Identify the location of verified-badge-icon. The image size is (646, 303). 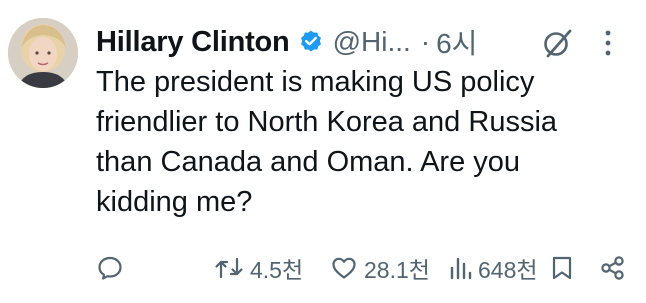
(310, 41).